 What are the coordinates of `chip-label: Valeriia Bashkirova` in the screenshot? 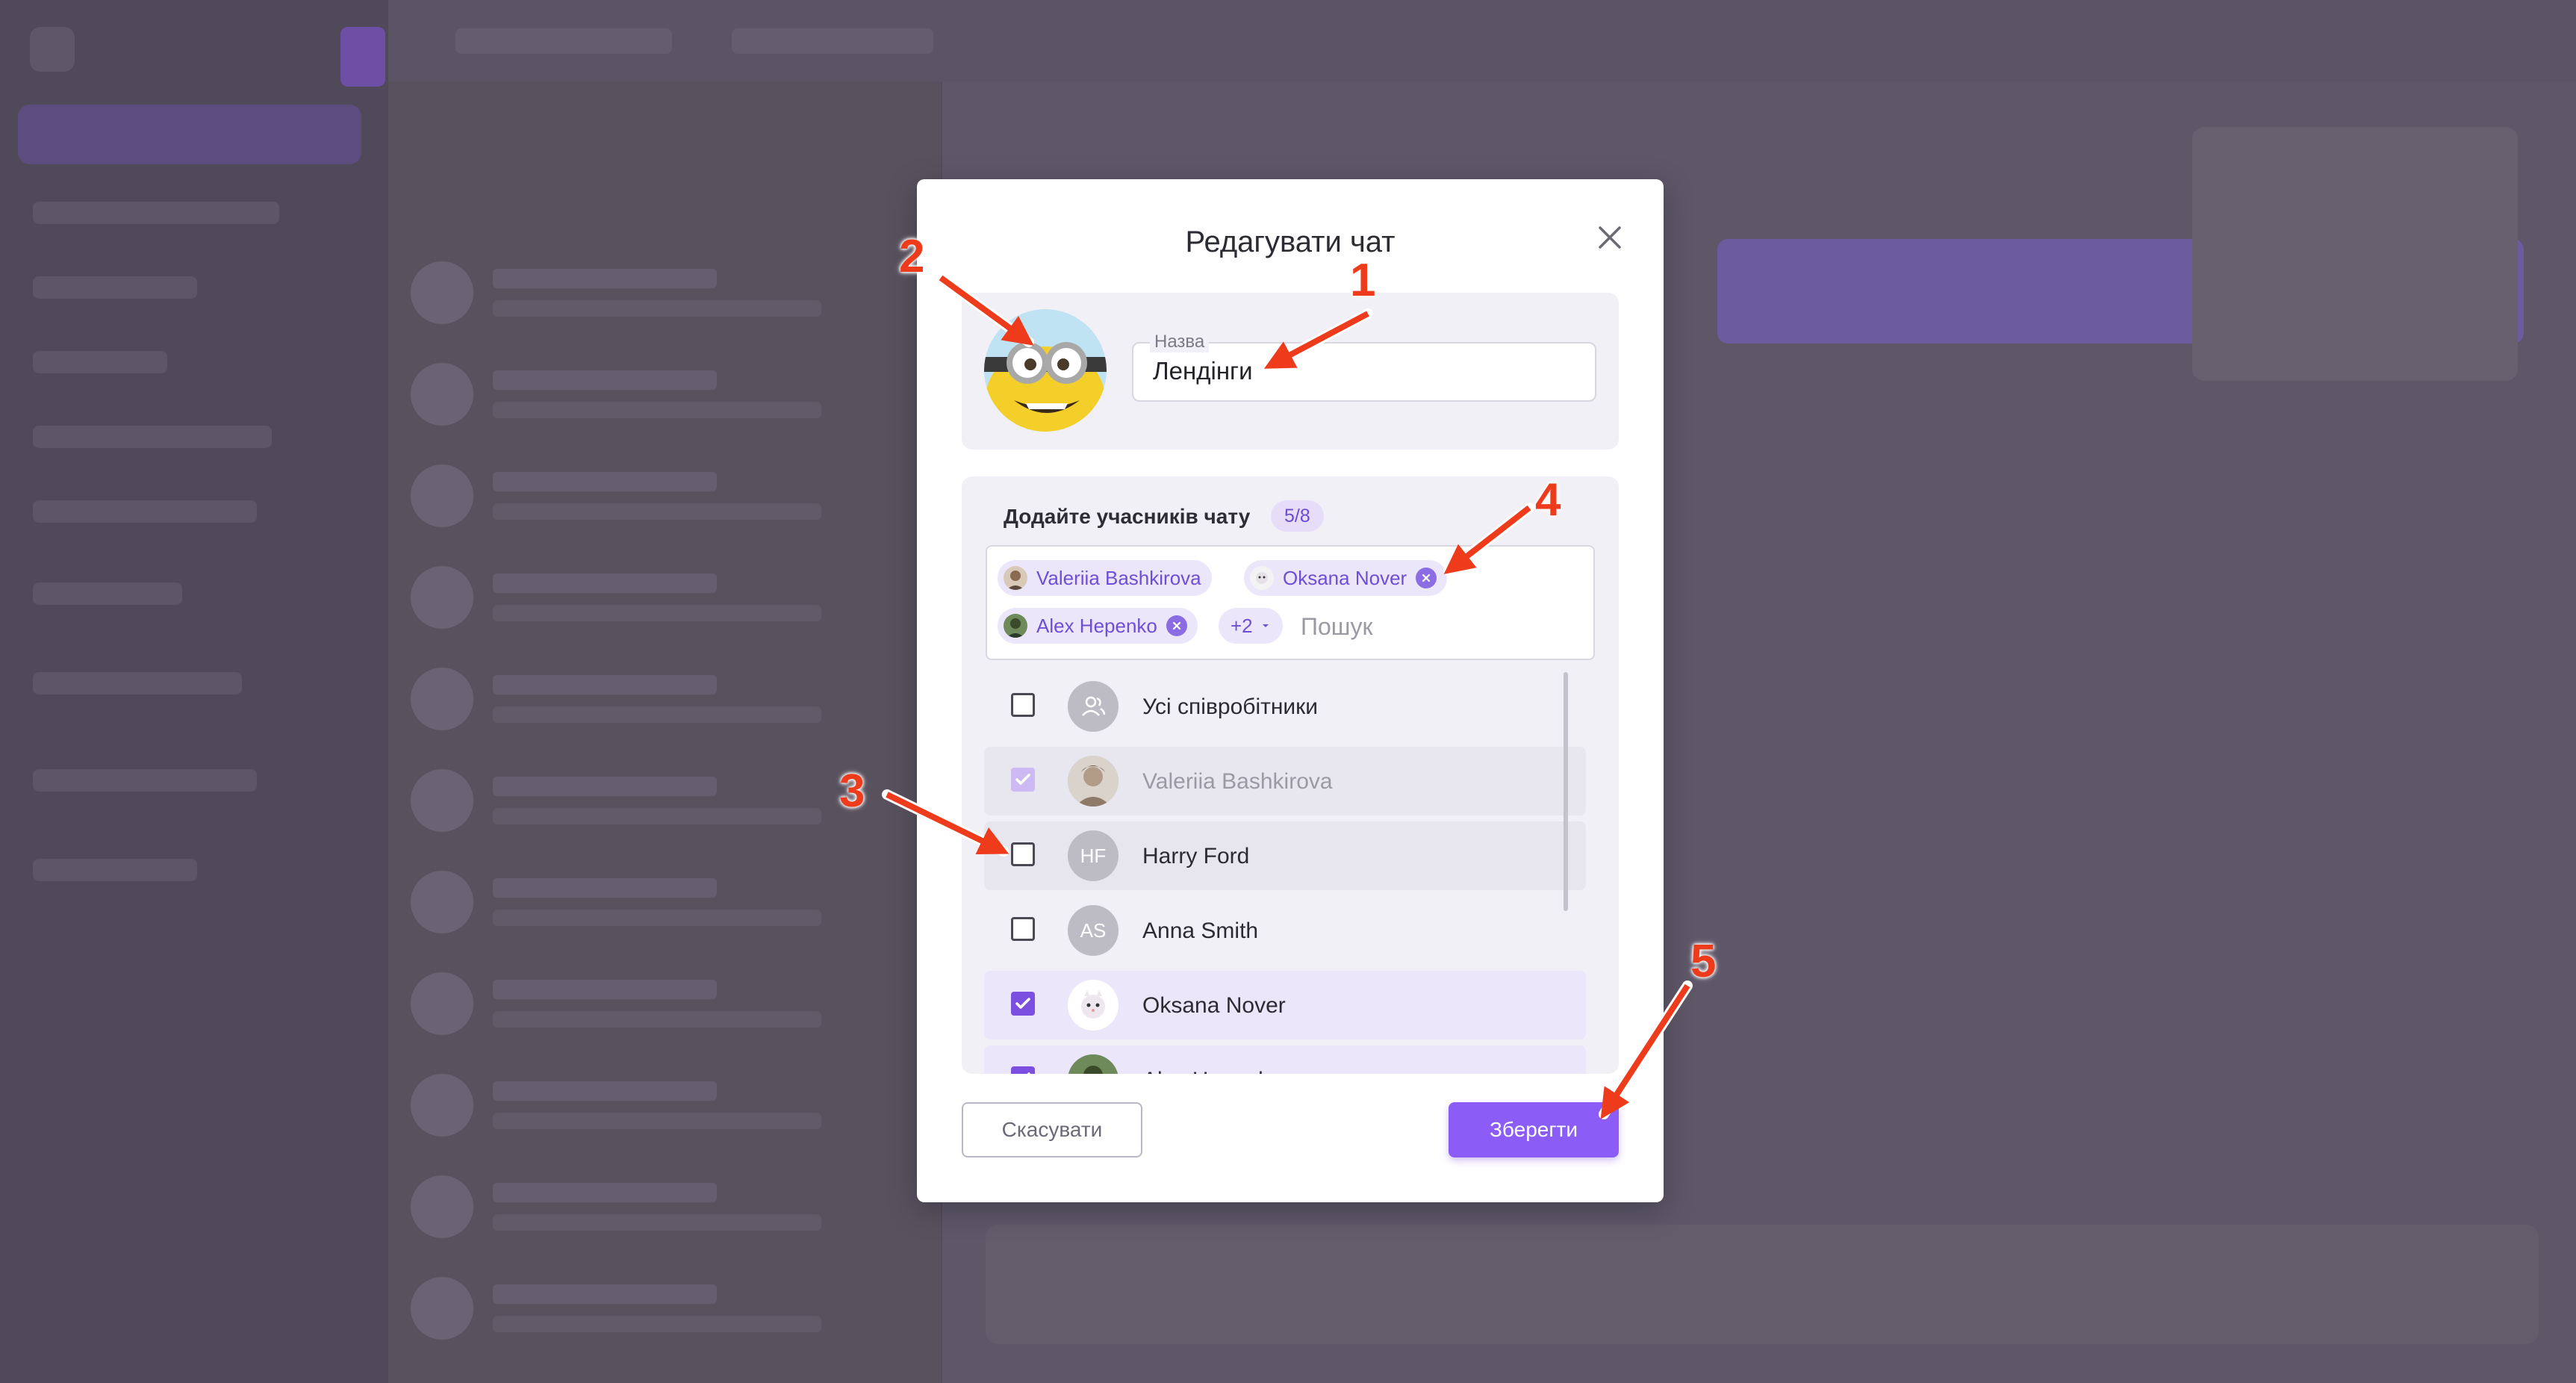 It's located at (1118, 577).